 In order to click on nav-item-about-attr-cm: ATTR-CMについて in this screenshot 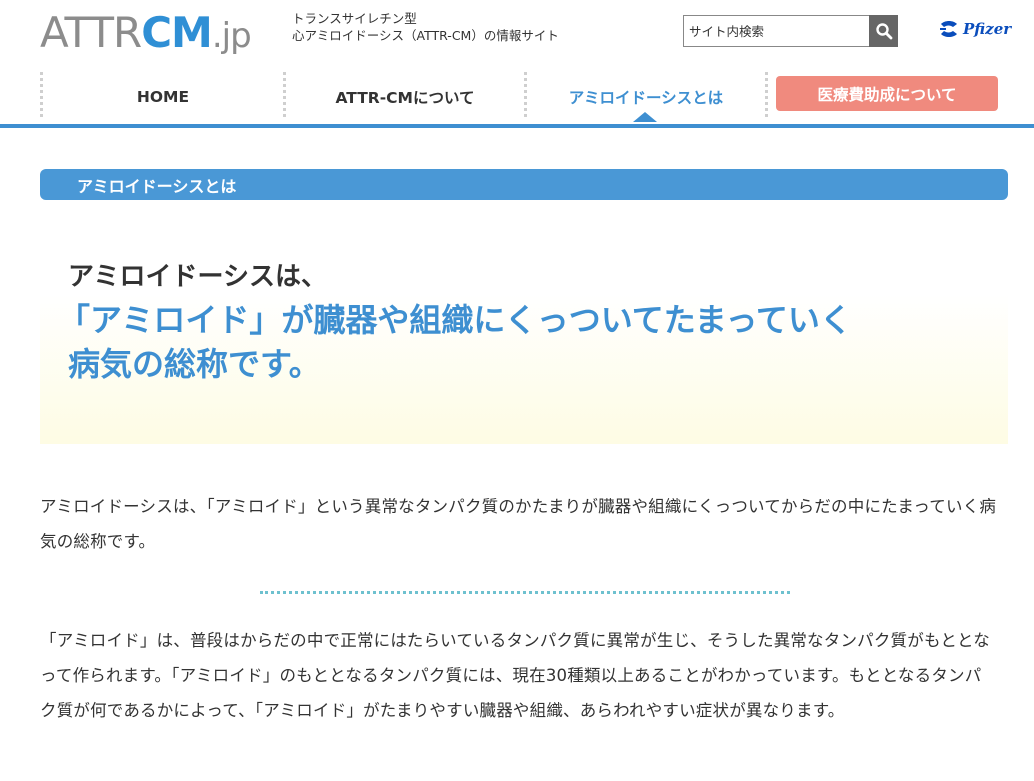, I will do `click(405, 97)`.